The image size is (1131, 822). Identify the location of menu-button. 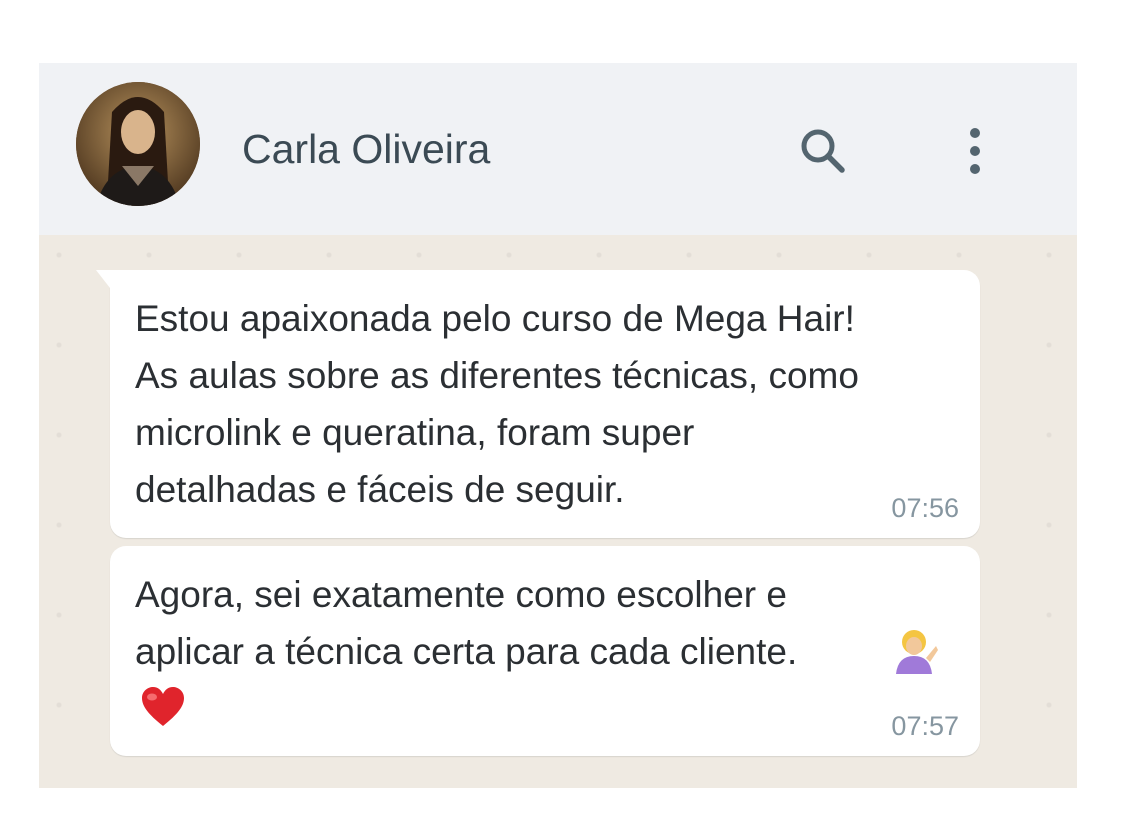
(975, 151).